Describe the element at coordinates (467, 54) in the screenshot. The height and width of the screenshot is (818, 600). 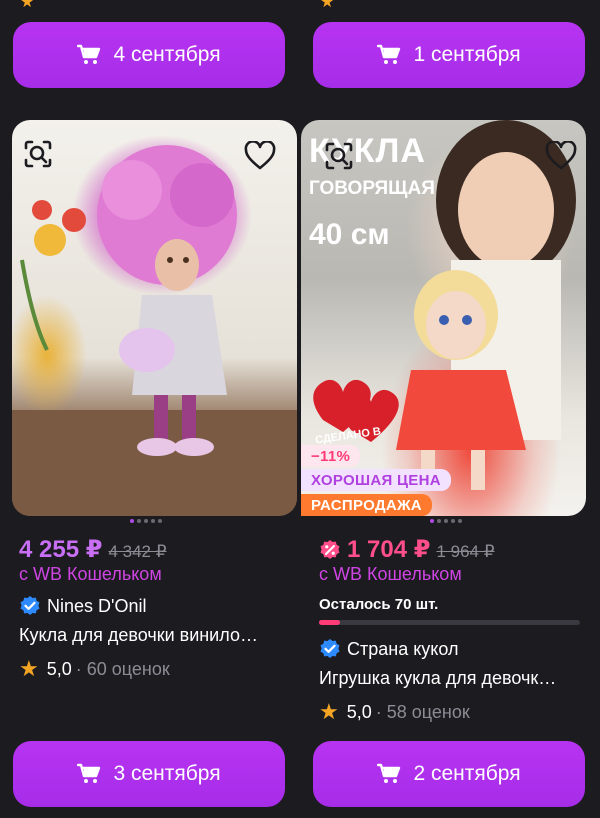
I see `delivery-date-label: 1 сентября` at that location.